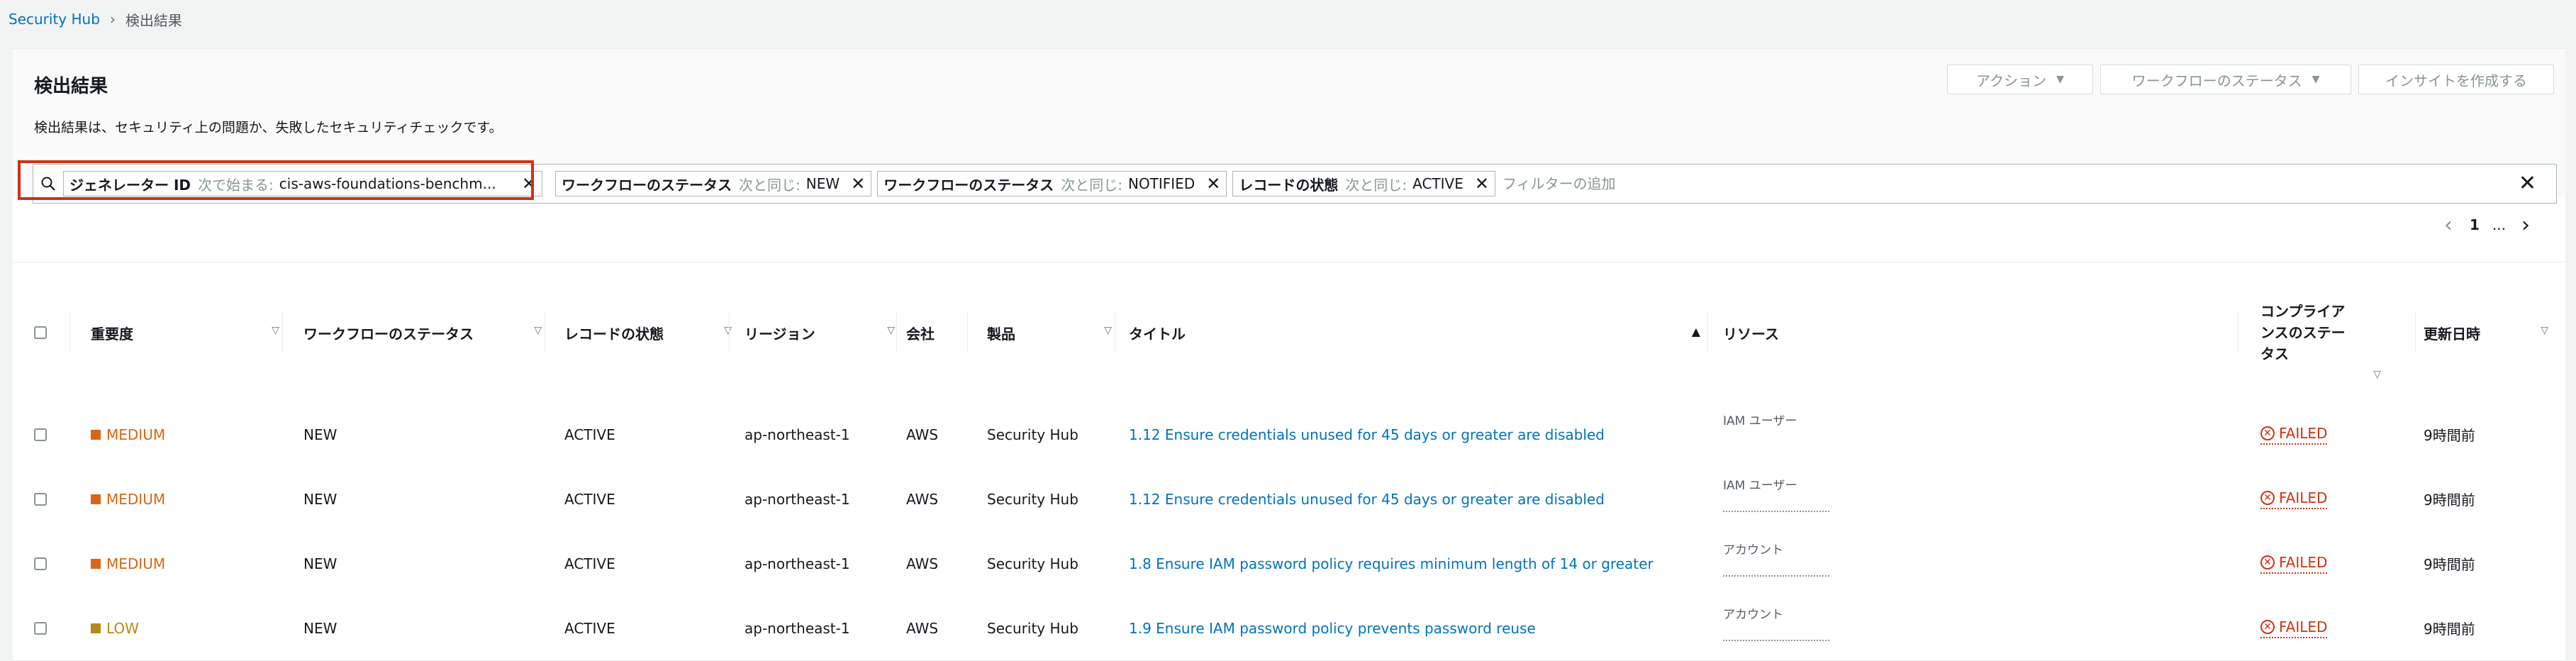  What do you see at coordinates (2011, 80) in the screenshot?
I see `actions-button-label: アクション` at bounding box center [2011, 80].